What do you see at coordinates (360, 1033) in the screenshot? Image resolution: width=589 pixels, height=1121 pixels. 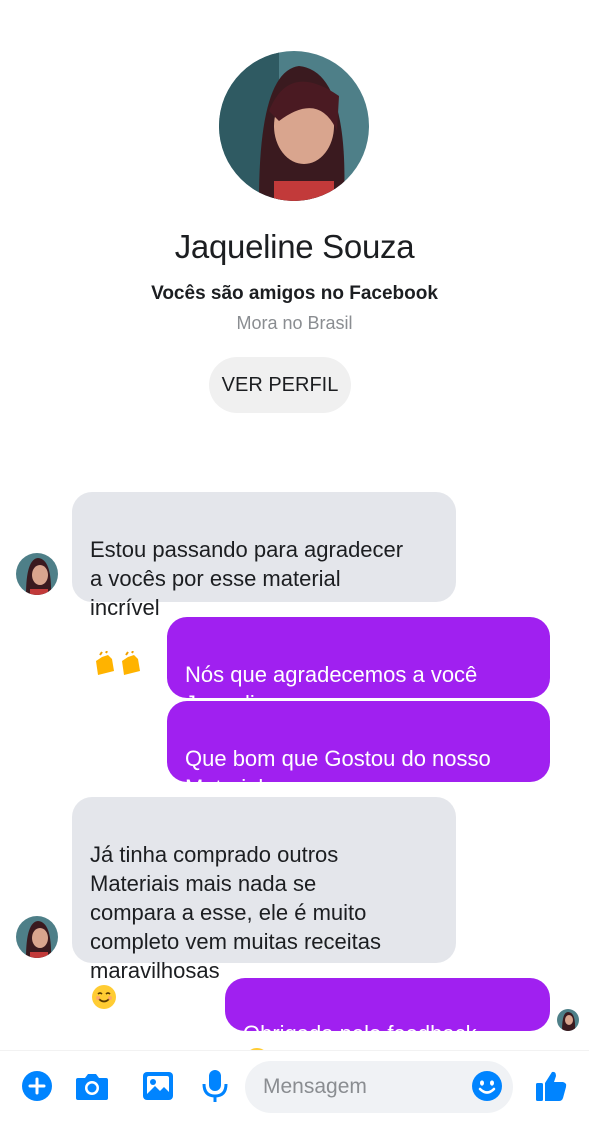 I see `message-text: Obrigada pelo feedback` at bounding box center [360, 1033].